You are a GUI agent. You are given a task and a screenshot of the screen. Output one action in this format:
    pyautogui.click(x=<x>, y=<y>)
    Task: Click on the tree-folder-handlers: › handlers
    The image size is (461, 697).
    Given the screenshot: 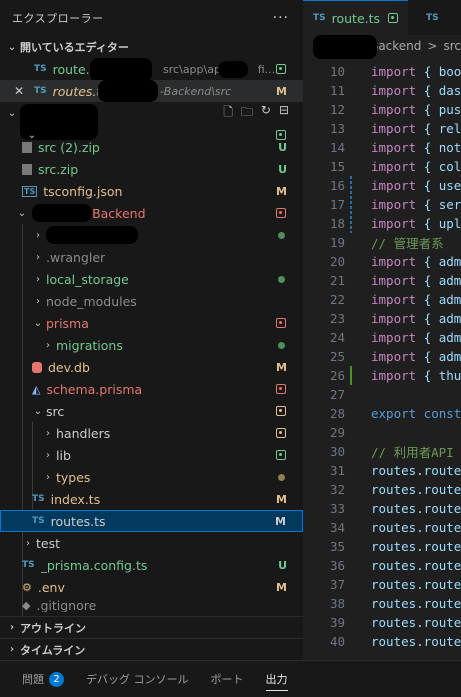 What is the action you would take?
    pyautogui.click(x=151, y=433)
    